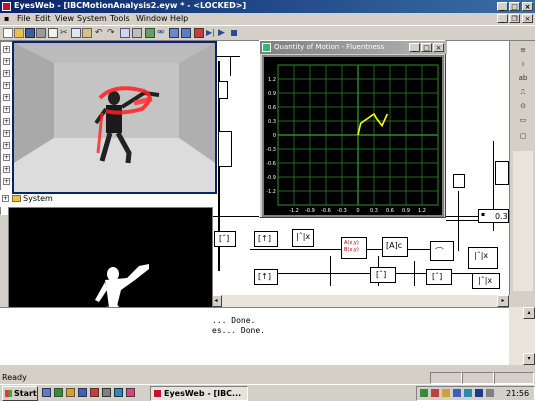 The height and width of the screenshot is (401, 535). Describe the element at coordinates (523, 92) in the screenshot. I see `palette-item-icon: ⎍` at that location.